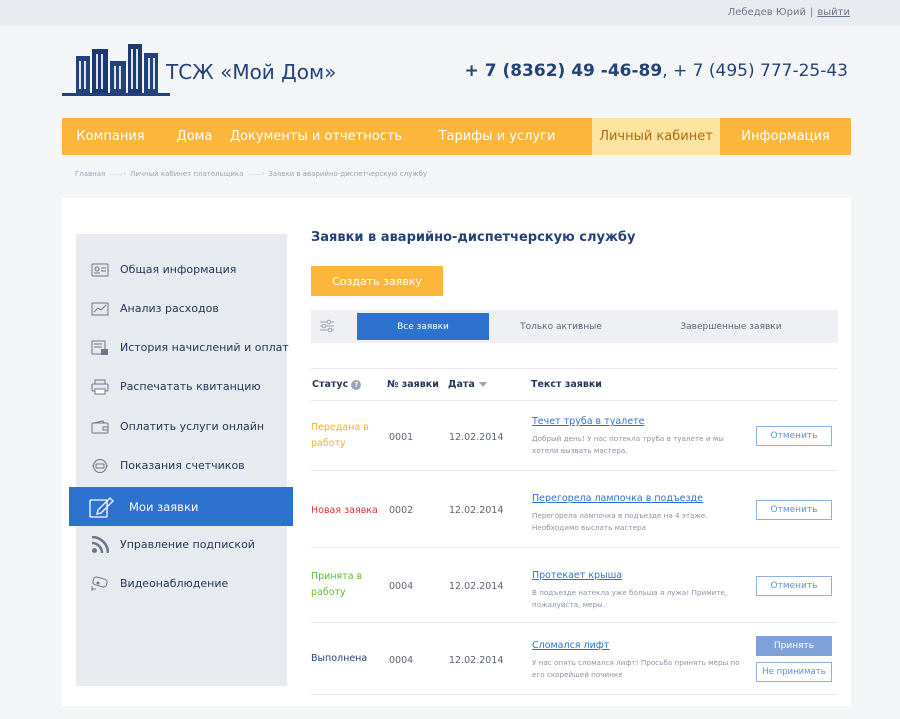 The height and width of the screenshot is (719, 900). Describe the element at coordinates (377, 281) in the screenshot. I see `create-request-button: Создать заявку` at that location.